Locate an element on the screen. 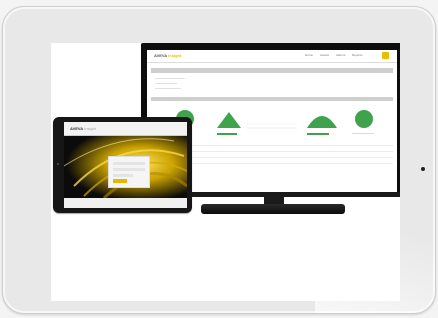 This screenshot has height=318, width=438. tablet-device: AVEVA Insight is located at coordinates (122, 165).